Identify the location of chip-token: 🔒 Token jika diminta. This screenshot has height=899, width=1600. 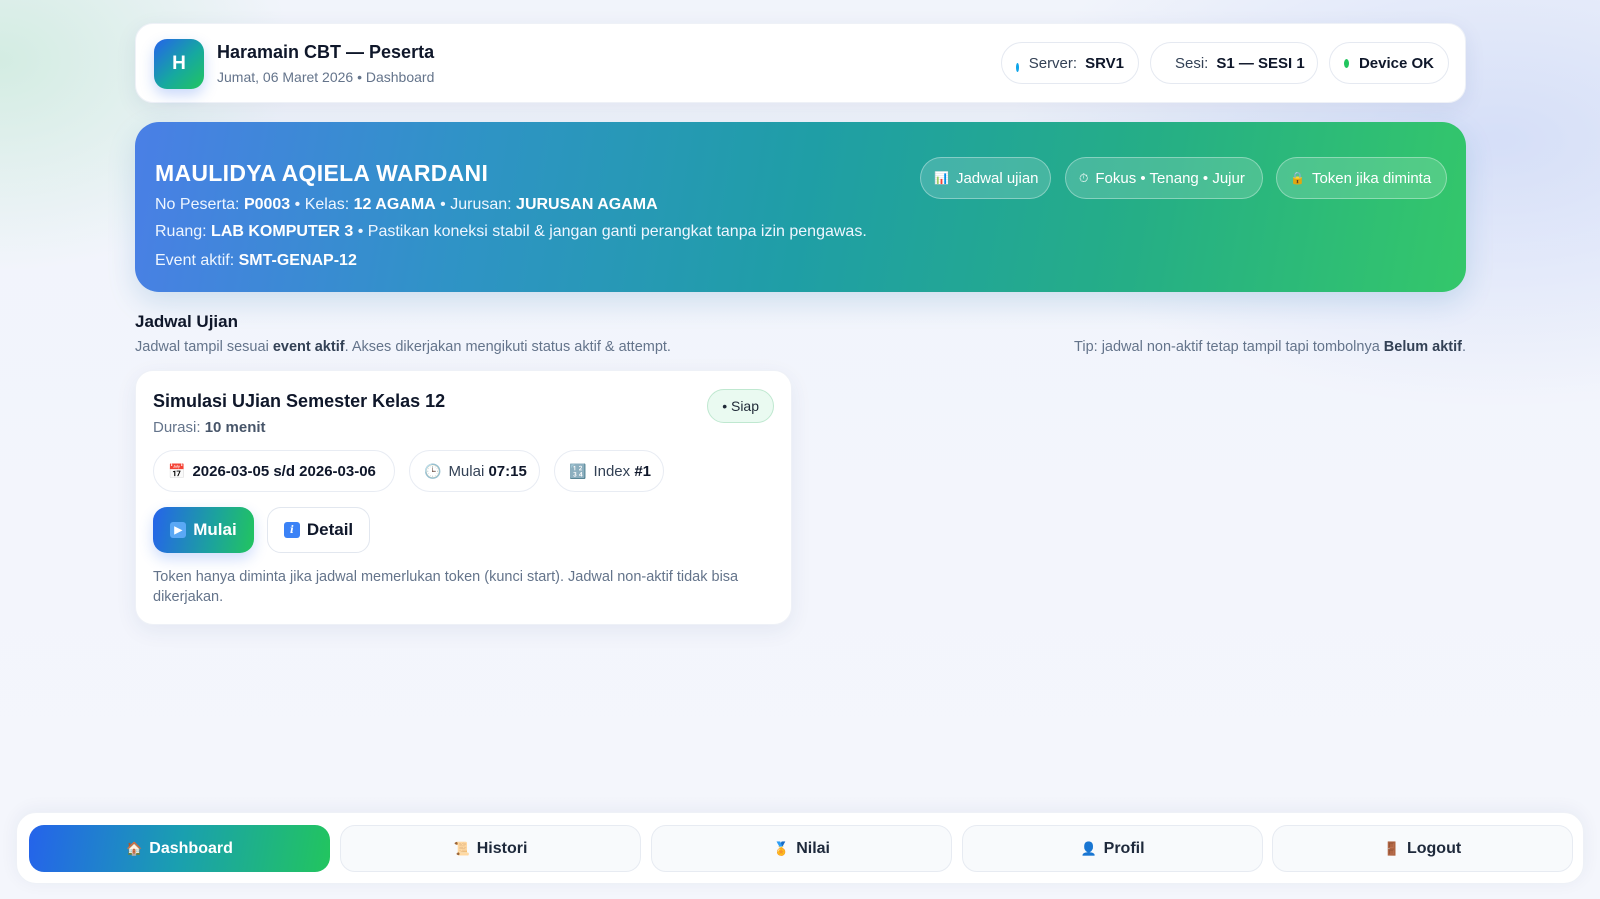
(1361, 178).